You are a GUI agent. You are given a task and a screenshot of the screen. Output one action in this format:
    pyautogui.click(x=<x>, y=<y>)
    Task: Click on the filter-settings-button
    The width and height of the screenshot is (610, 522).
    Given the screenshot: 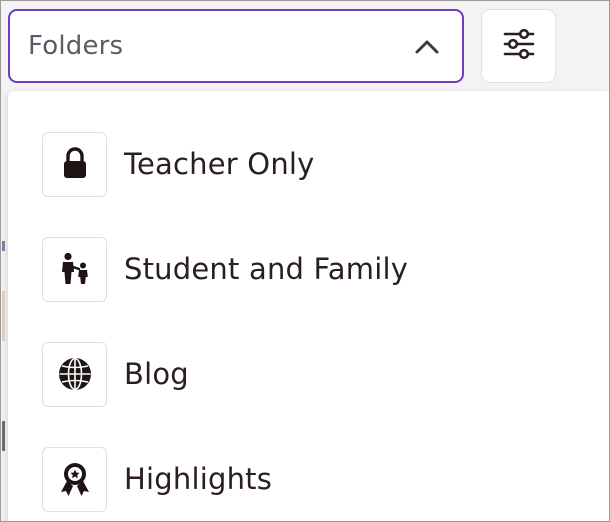 What is the action you would take?
    pyautogui.click(x=518, y=46)
    